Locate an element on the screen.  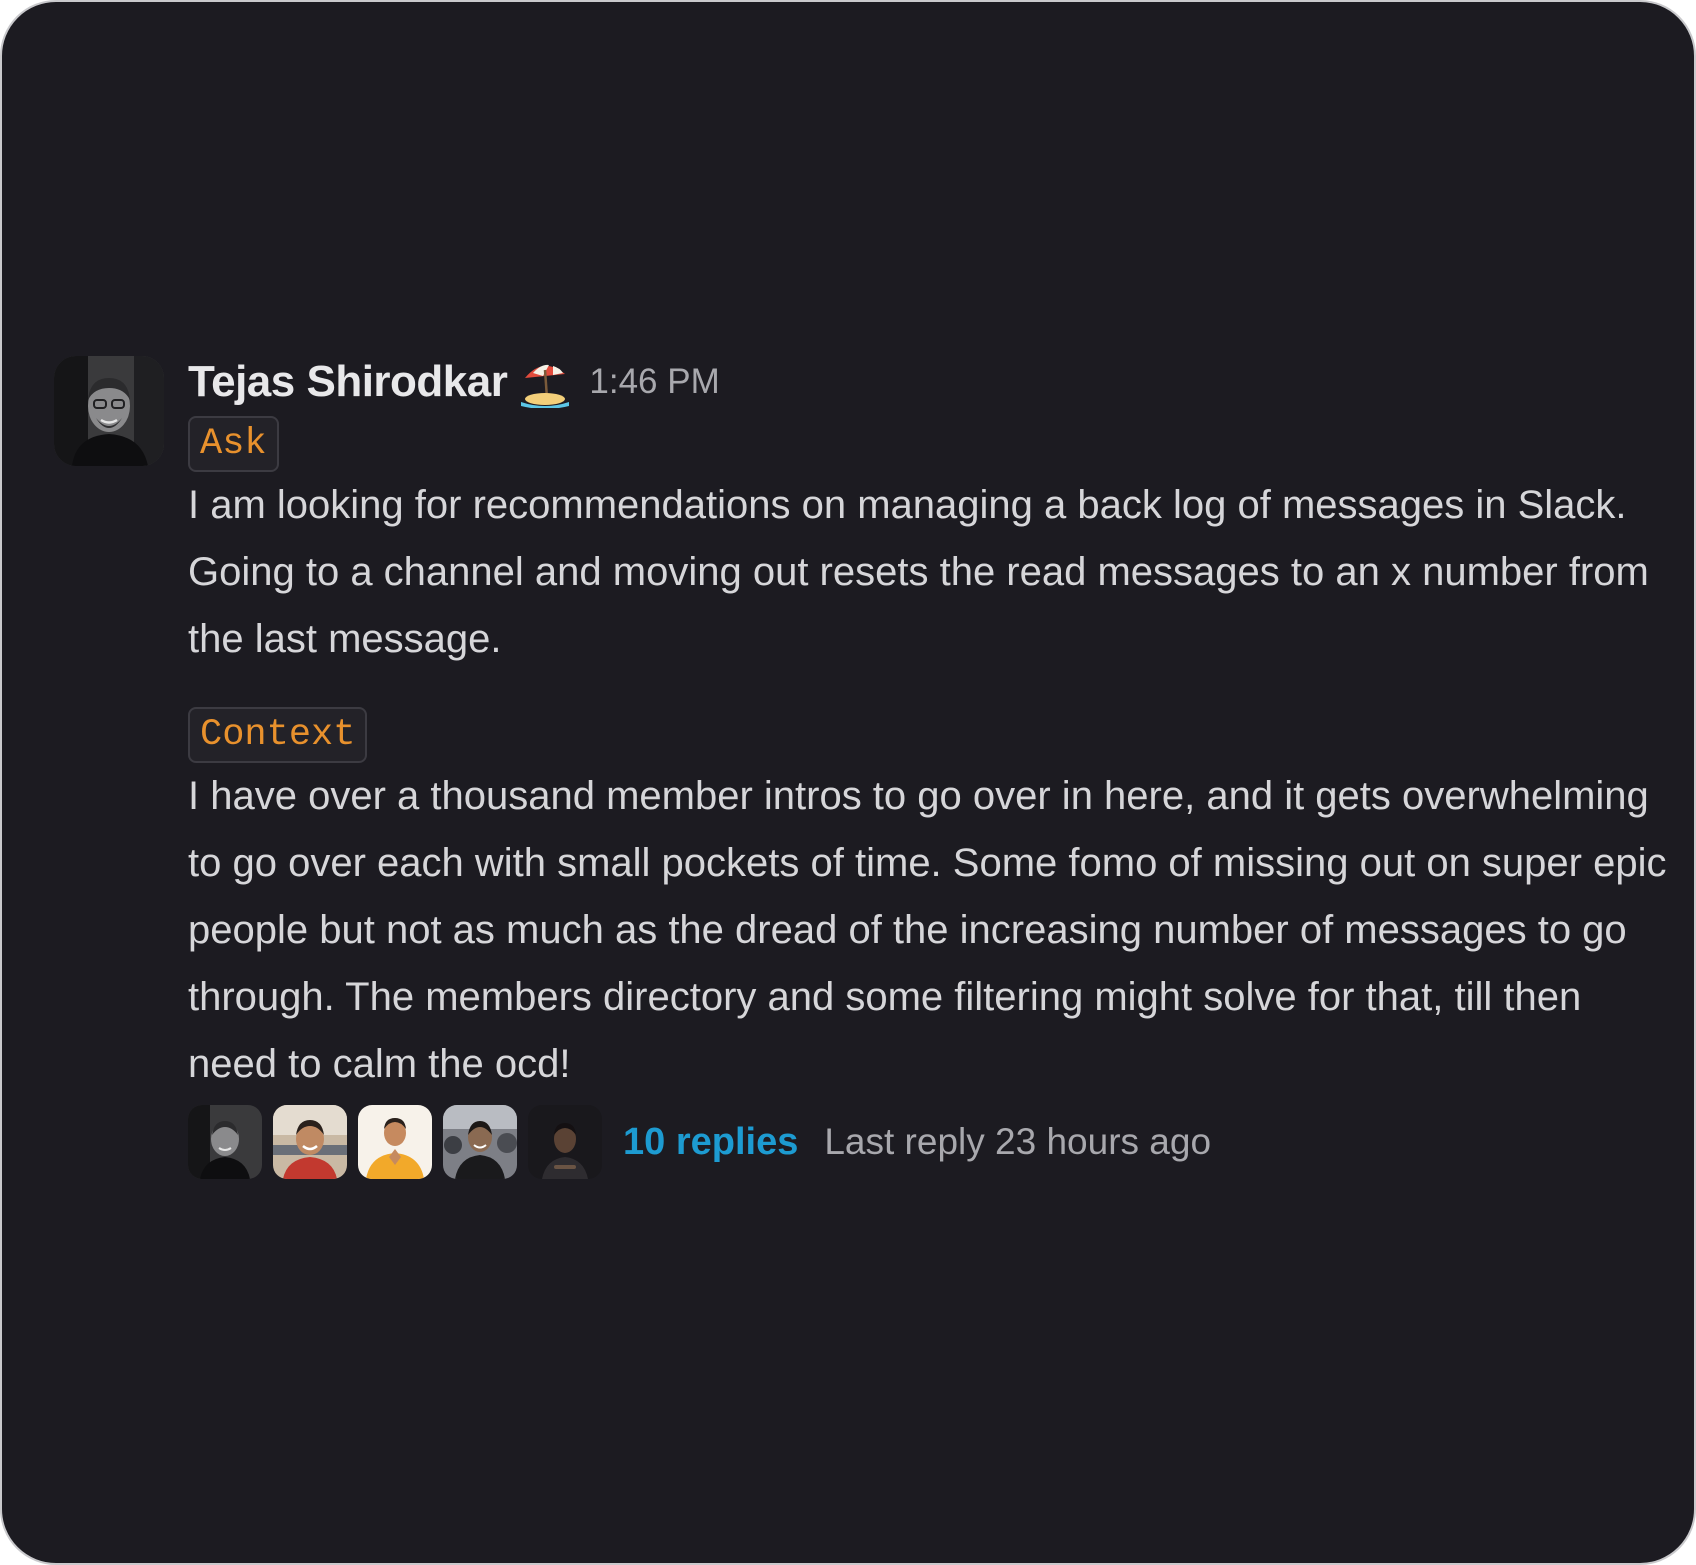
message-timestamp: 1:46 PM is located at coordinates (654, 382).